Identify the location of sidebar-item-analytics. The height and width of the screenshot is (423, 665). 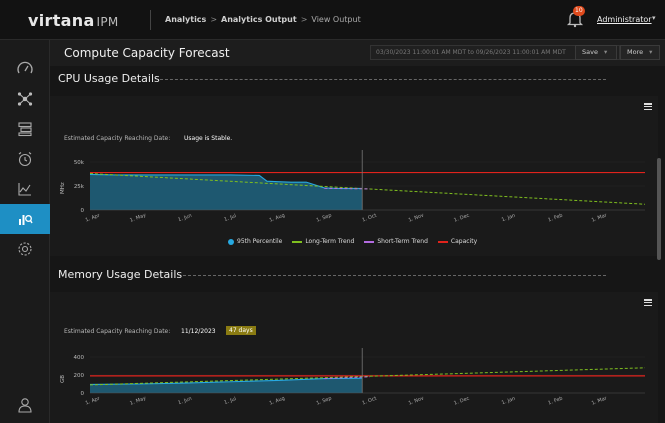
(25, 219).